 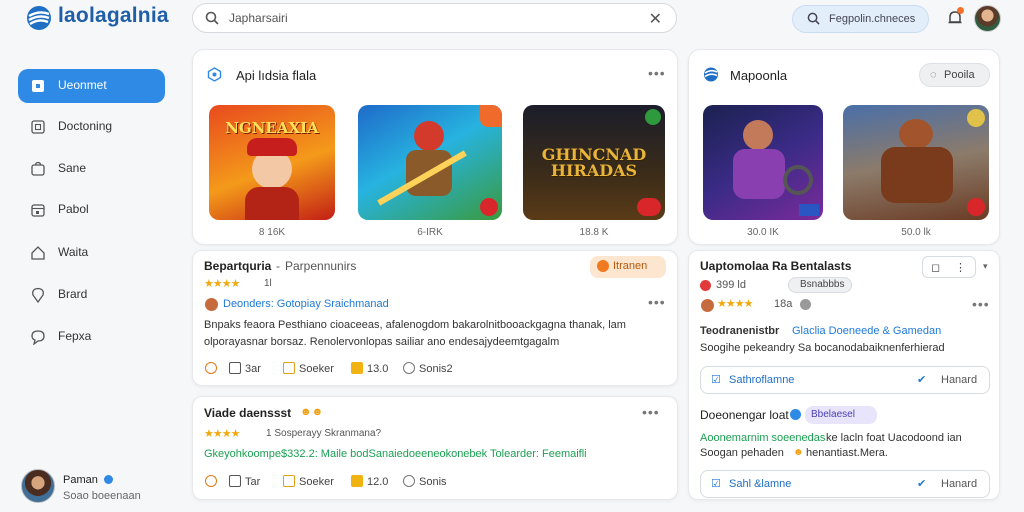 What do you see at coordinates (235, 368) in the screenshot?
I see `share-icon` at bounding box center [235, 368].